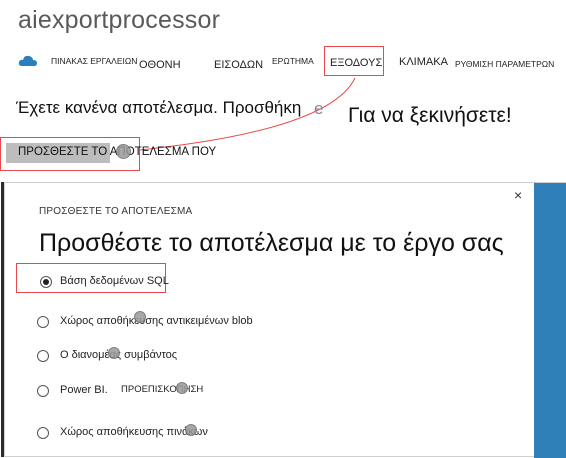  What do you see at coordinates (159, 107) in the screenshot?
I see `empty-state-headline: Έχετε κανένα αποτέλεσμα. Προσθήκη` at bounding box center [159, 107].